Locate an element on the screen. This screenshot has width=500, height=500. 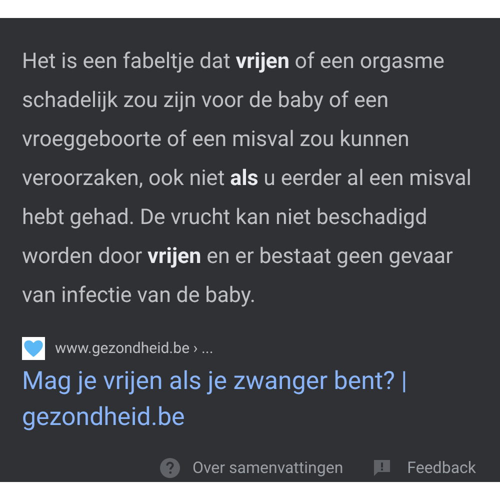
feedback-icon is located at coordinates (382, 468).